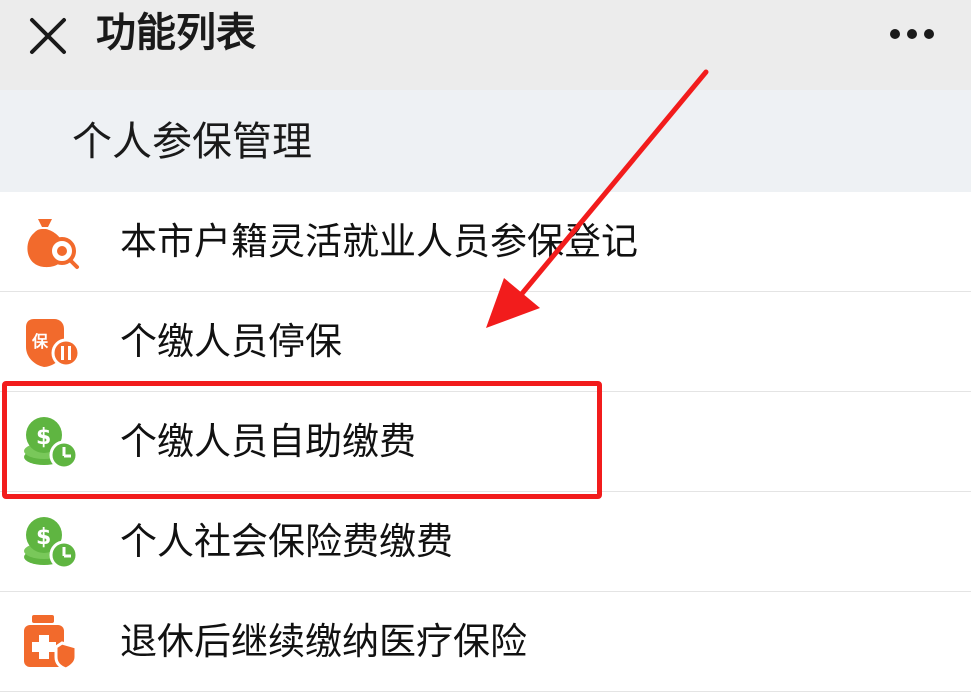  I want to click on list-item-social-insurance-payment: $ 个人社会保险费缴费, so click(485, 542).